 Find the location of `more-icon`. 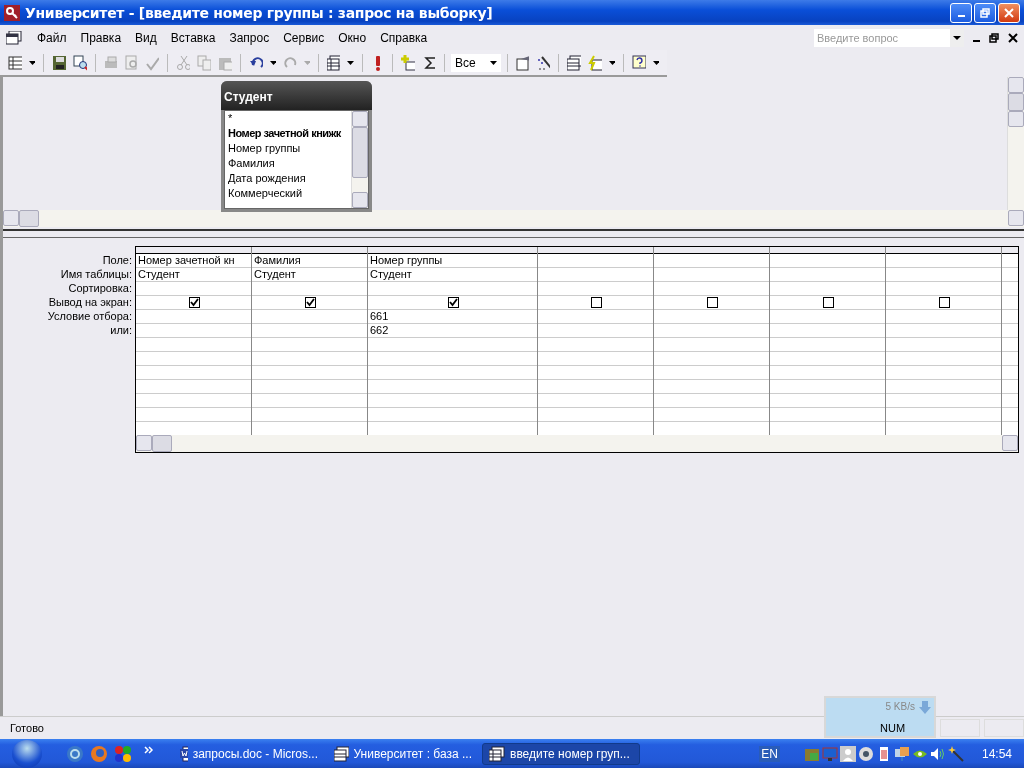

more-icon is located at coordinates (149, 749).